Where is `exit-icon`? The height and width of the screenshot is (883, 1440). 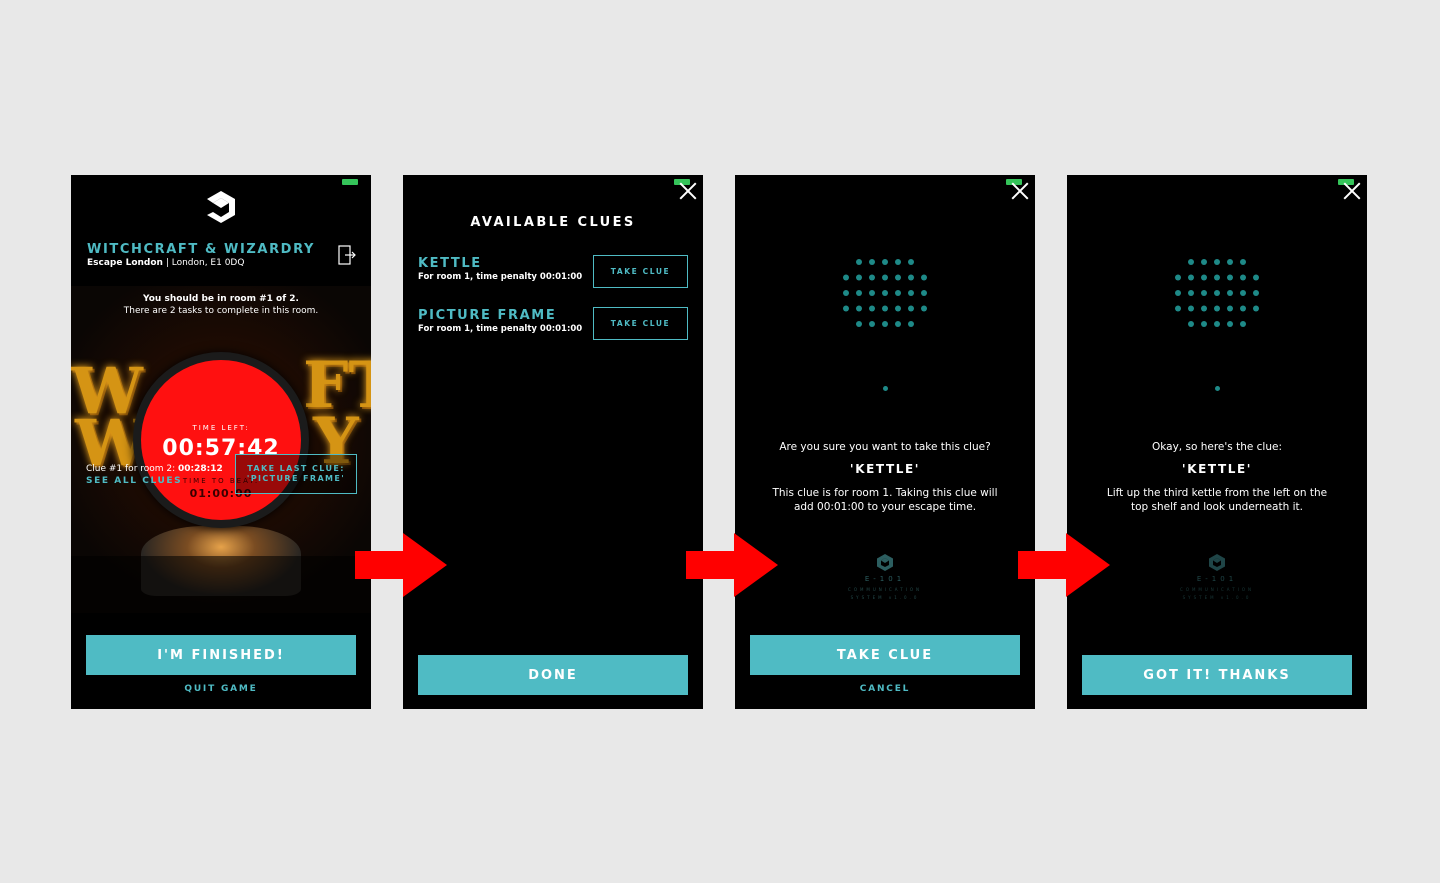
exit-icon is located at coordinates (347, 255).